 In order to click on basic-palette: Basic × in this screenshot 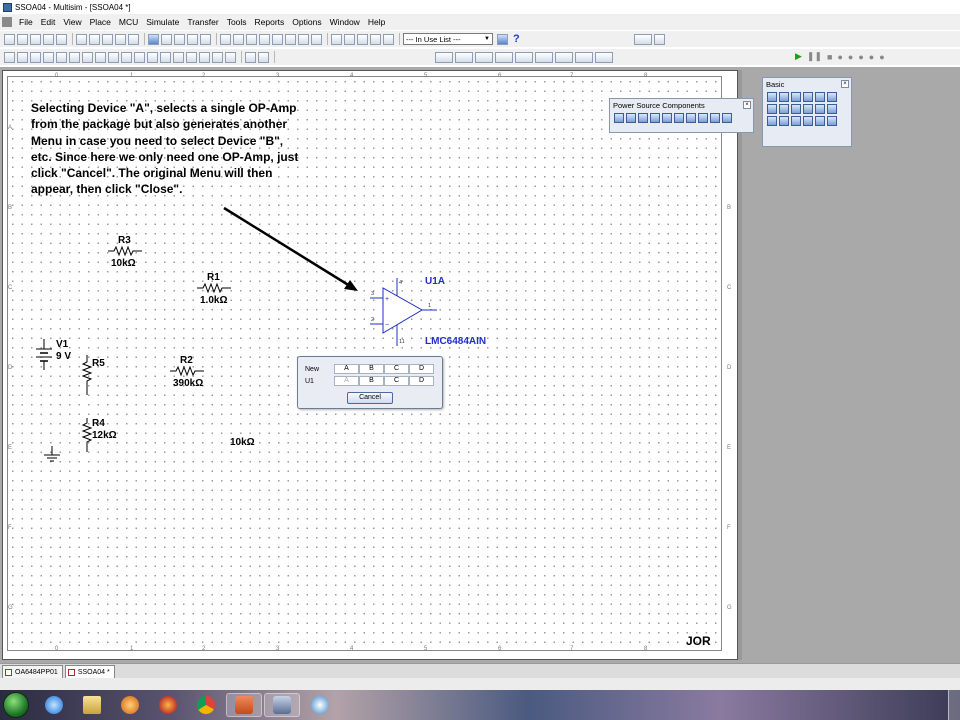, I will do `click(807, 112)`.